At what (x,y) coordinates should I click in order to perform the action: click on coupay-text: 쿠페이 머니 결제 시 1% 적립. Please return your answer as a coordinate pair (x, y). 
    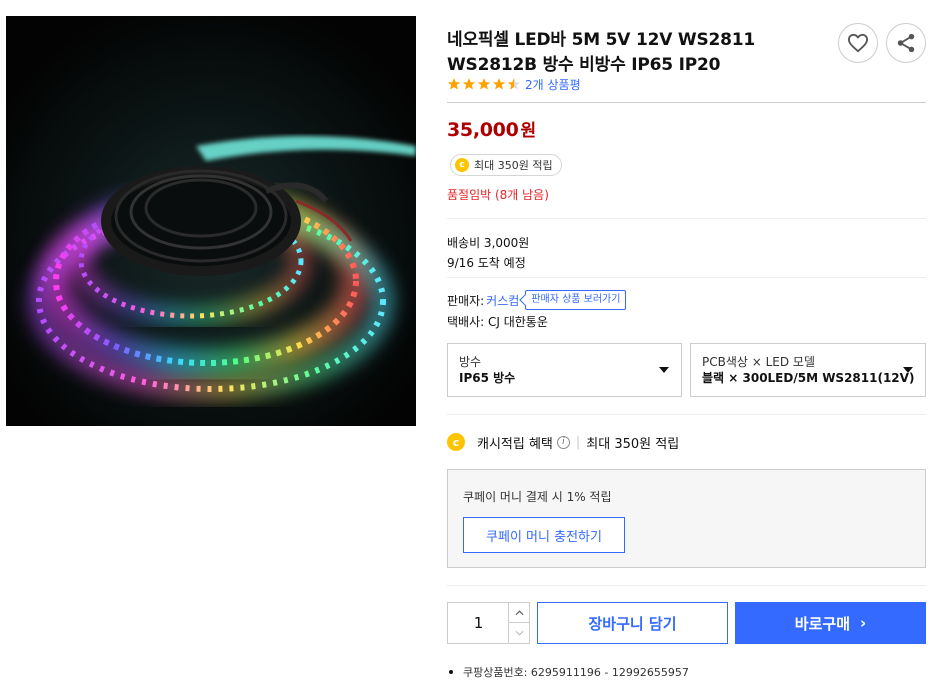
    Looking at the image, I should click on (537, 497).